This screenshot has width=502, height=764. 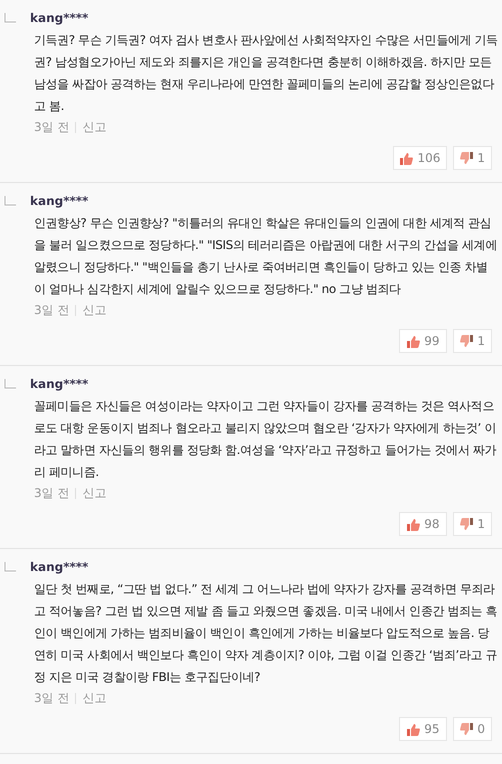 I want to click on comment-text: 기득권? 무슨 기득권? 여자 검사 변호사 판사앞에선 사회적약자인 수많은 서민들에게 기득권? 남성혐오가아닌 제도와 죄를지은 개인을 공격한다면 충분히 이해하겠음. 하지만 모든남성을 싸잡아 공격하는 현재 우리나라에 만연한 꼴페미들의 논리에 공감할 정상인은없다고 봄., so click(x=266, y=73).